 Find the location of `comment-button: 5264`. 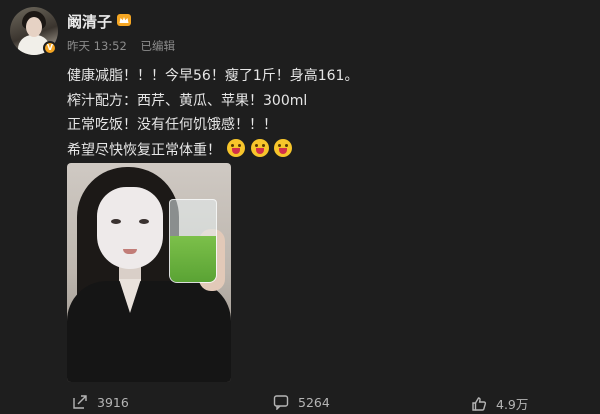

comment-button: 5264 is located at coordinates (301, 402).